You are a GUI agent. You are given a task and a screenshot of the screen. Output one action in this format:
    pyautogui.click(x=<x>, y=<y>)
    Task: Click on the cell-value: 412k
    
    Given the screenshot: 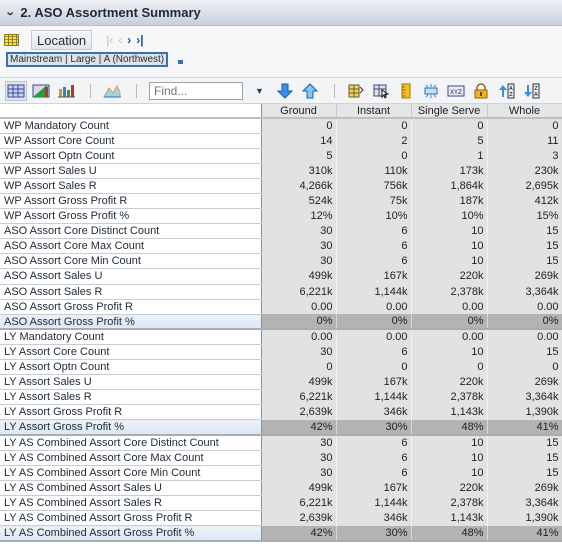 What is the action you would take?
    pyautogui.click(x=524, y=201)
    